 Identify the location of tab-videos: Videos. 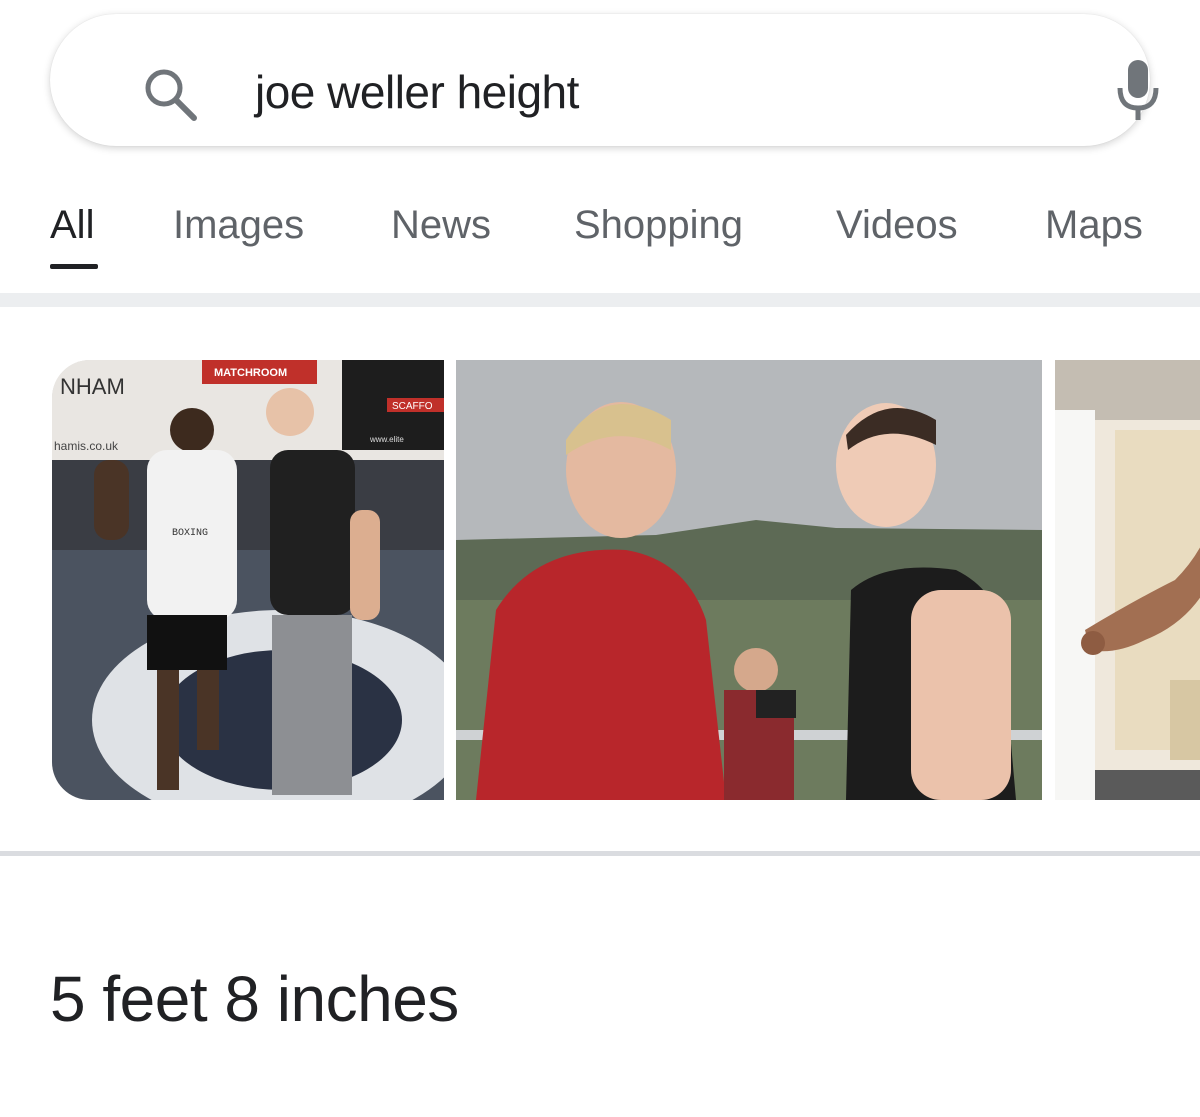
(897, 225).